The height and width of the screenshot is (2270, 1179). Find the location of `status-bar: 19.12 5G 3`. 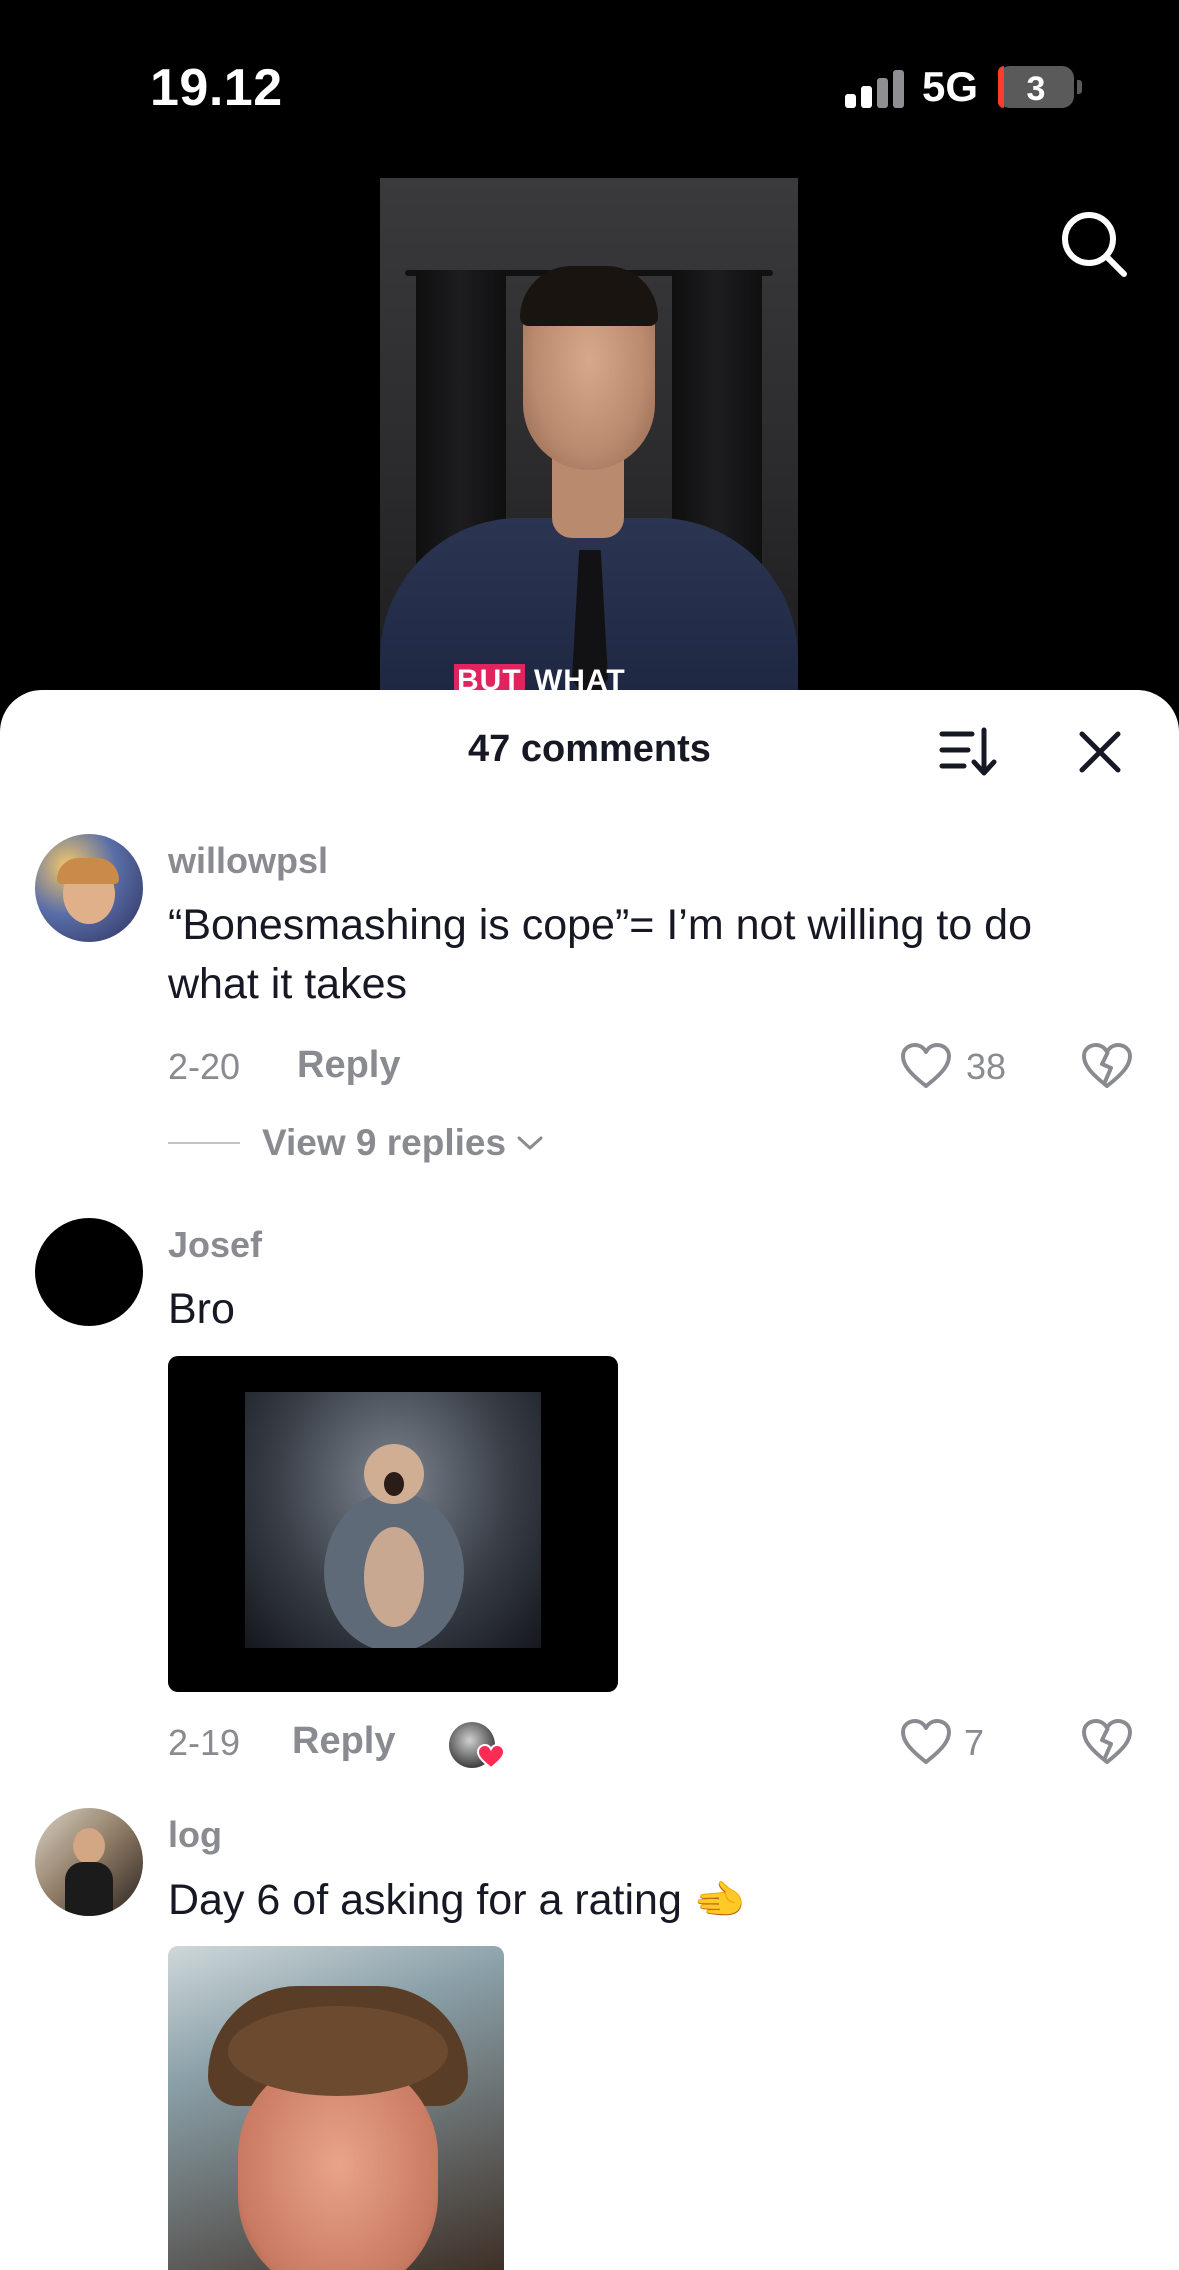

status-bar: 19.12 5G 3 is located at coordinates (589, 85).